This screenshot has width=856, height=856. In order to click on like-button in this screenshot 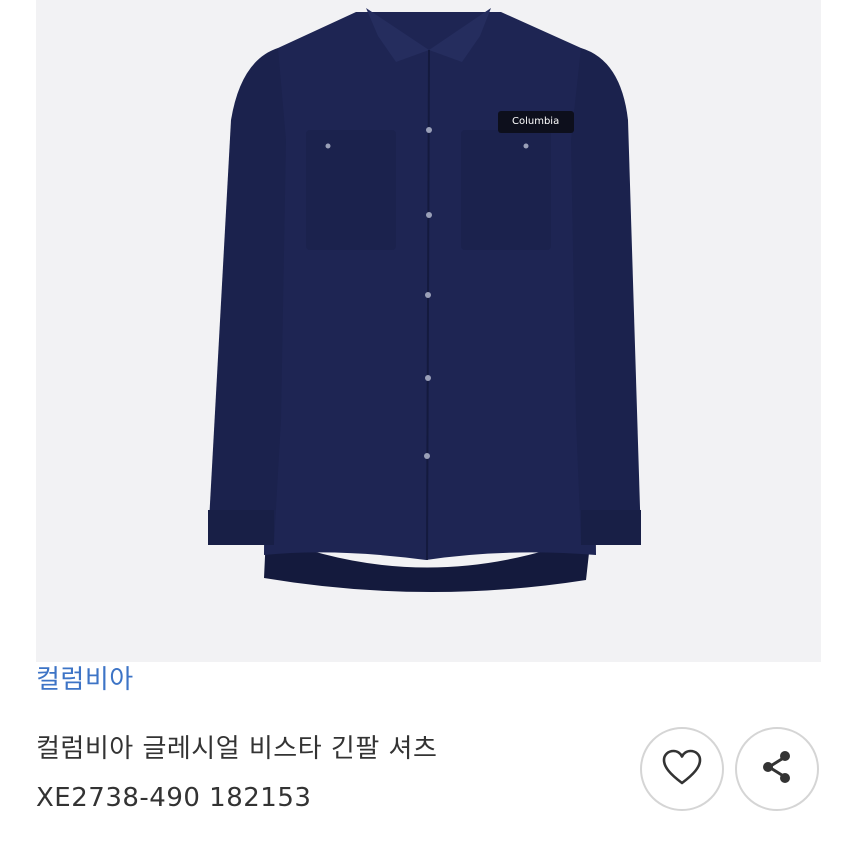, I will do `click(682, 769)`.